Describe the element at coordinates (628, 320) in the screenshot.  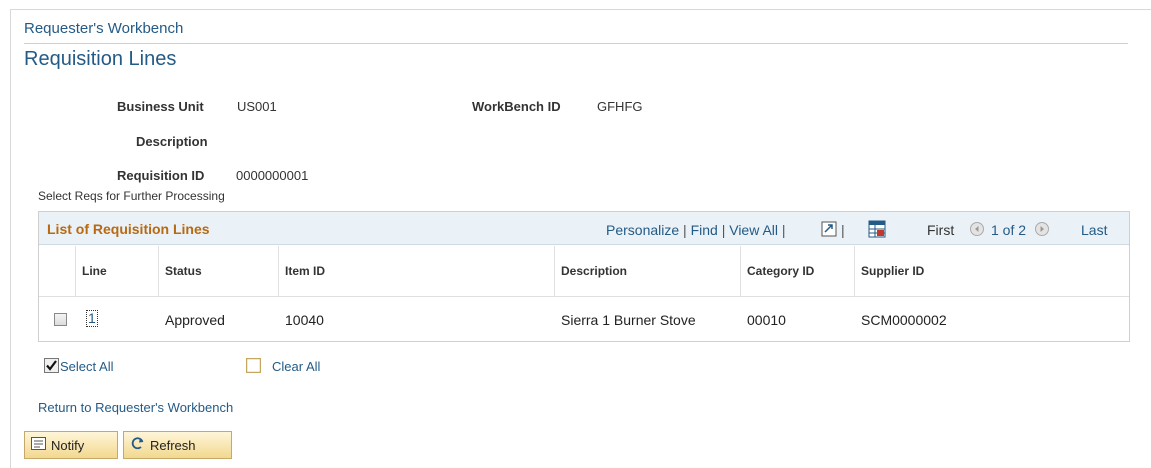
I see `description-cell: Sierra 1 Burner Stove` at that location.